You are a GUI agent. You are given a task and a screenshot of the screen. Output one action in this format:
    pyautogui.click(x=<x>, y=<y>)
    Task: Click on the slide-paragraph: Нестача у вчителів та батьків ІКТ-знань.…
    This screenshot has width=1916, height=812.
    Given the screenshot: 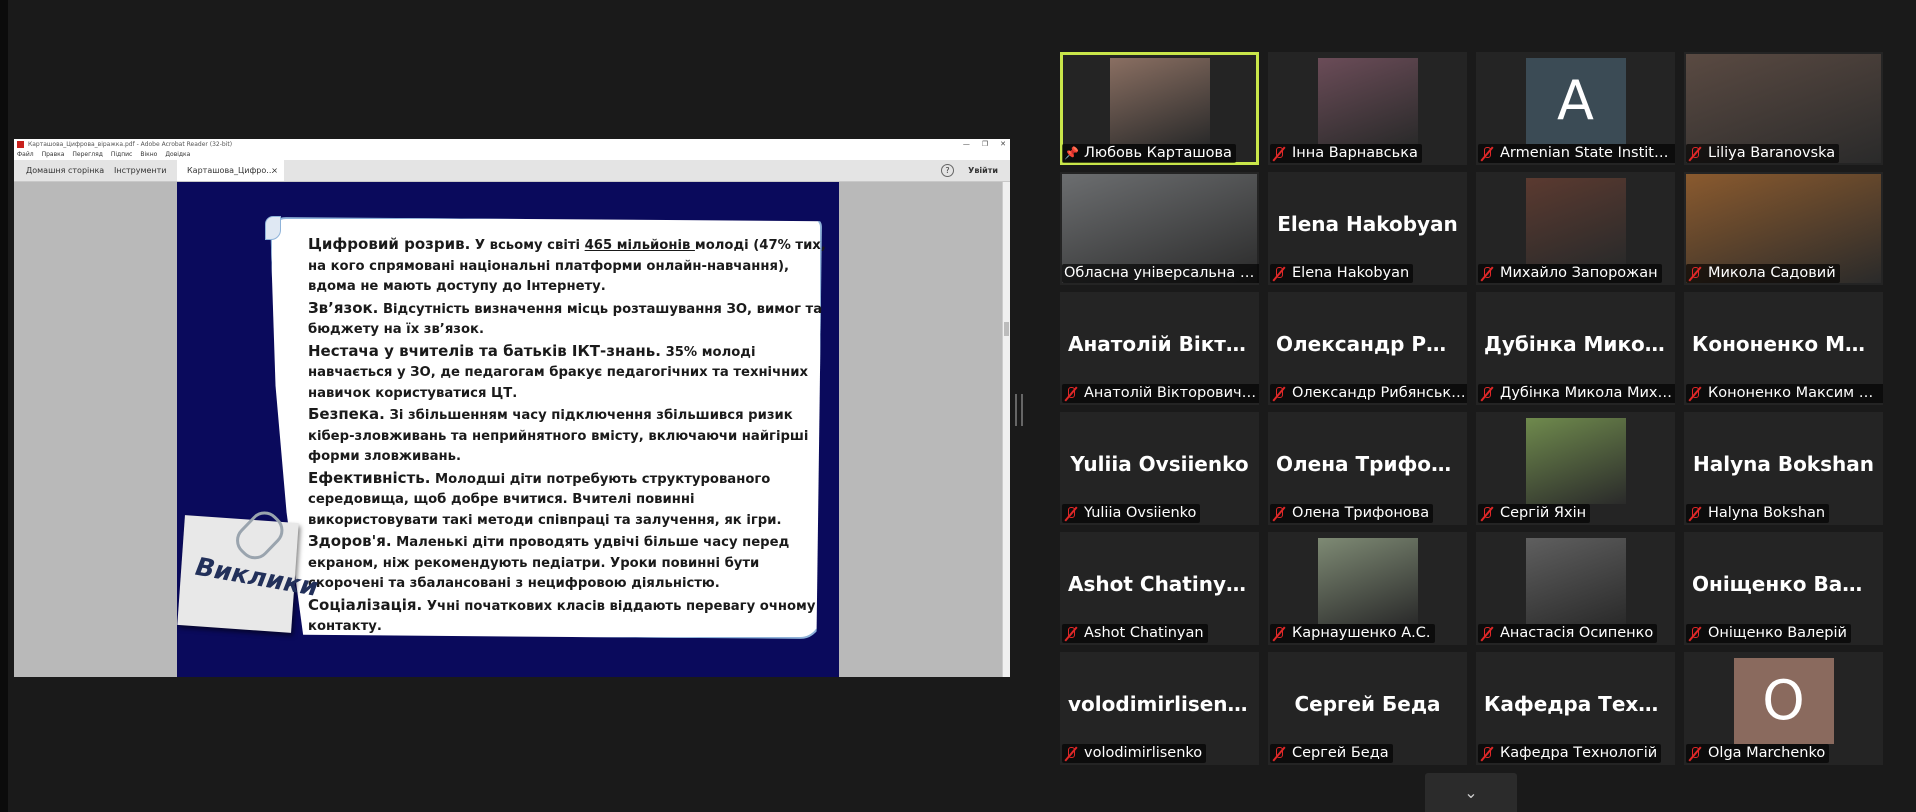 What is the action you would take?
    pyautogui.click(x=567, y=373)
    